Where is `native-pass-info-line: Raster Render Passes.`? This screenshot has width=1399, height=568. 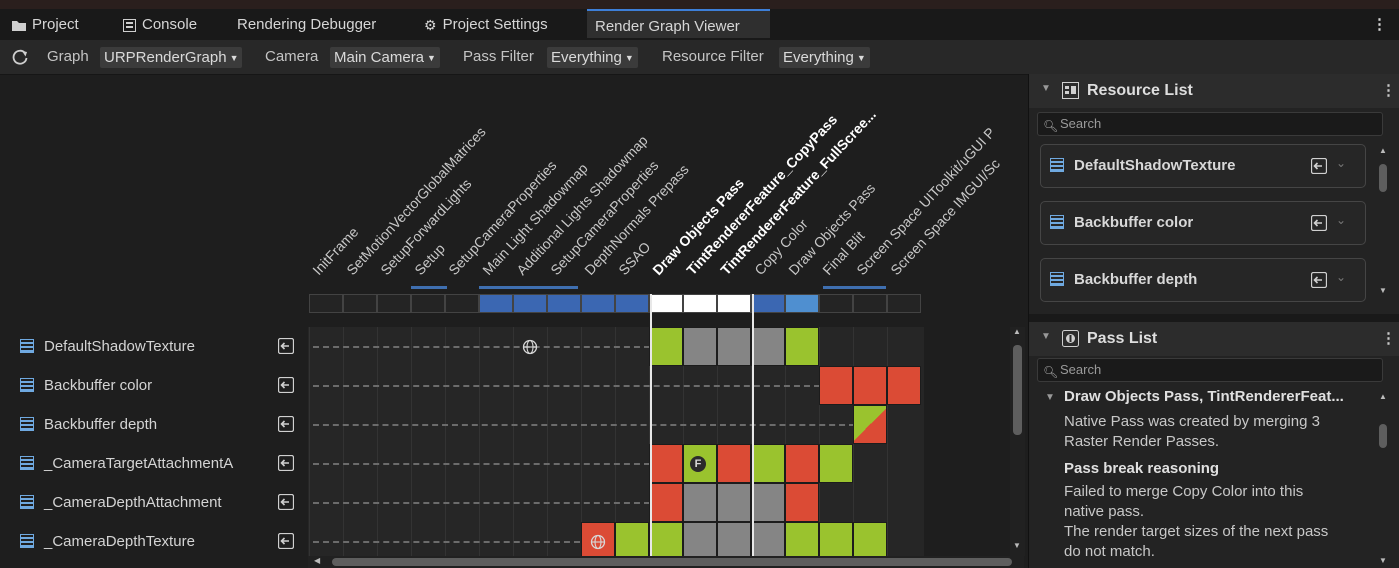 native-pass-info-line: Raster Render Passes. is located at coordinates (1142, 441).